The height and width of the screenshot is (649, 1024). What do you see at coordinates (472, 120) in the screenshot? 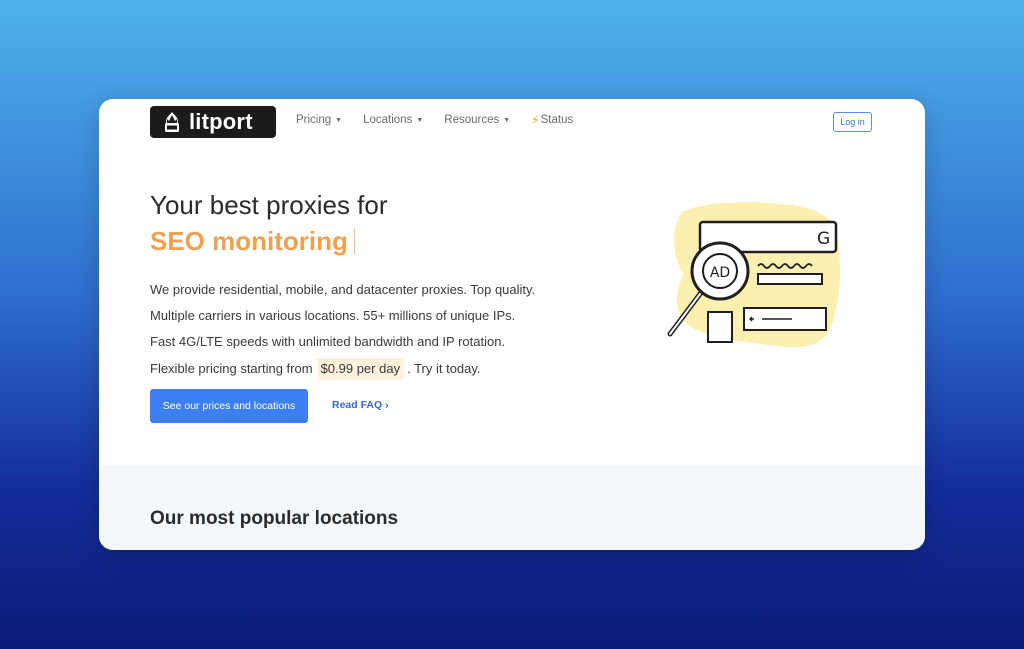
I see `nav-item-label: Resources` at bounding box center [472, 120].